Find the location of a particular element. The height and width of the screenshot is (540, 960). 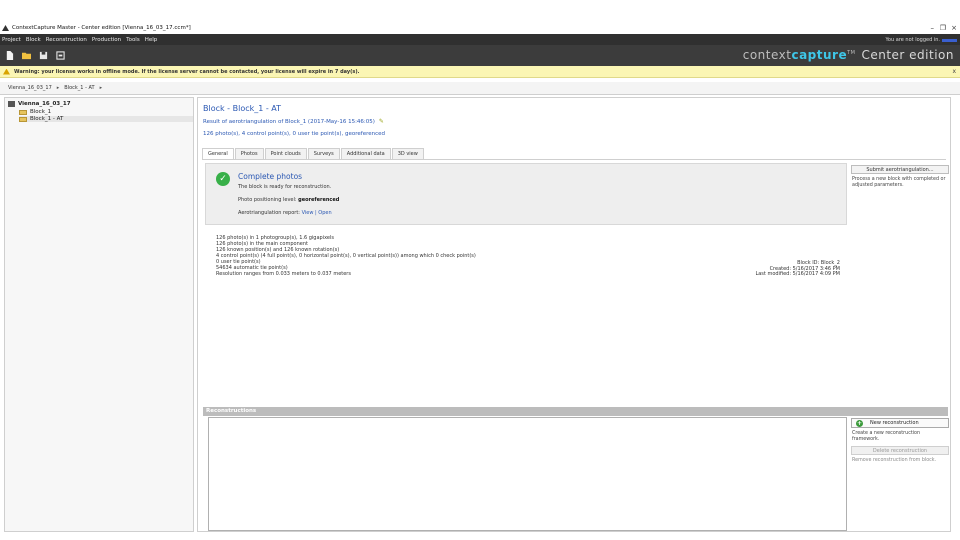

tab-point-clouds: Point clouds is located at coordinates (285, 153).